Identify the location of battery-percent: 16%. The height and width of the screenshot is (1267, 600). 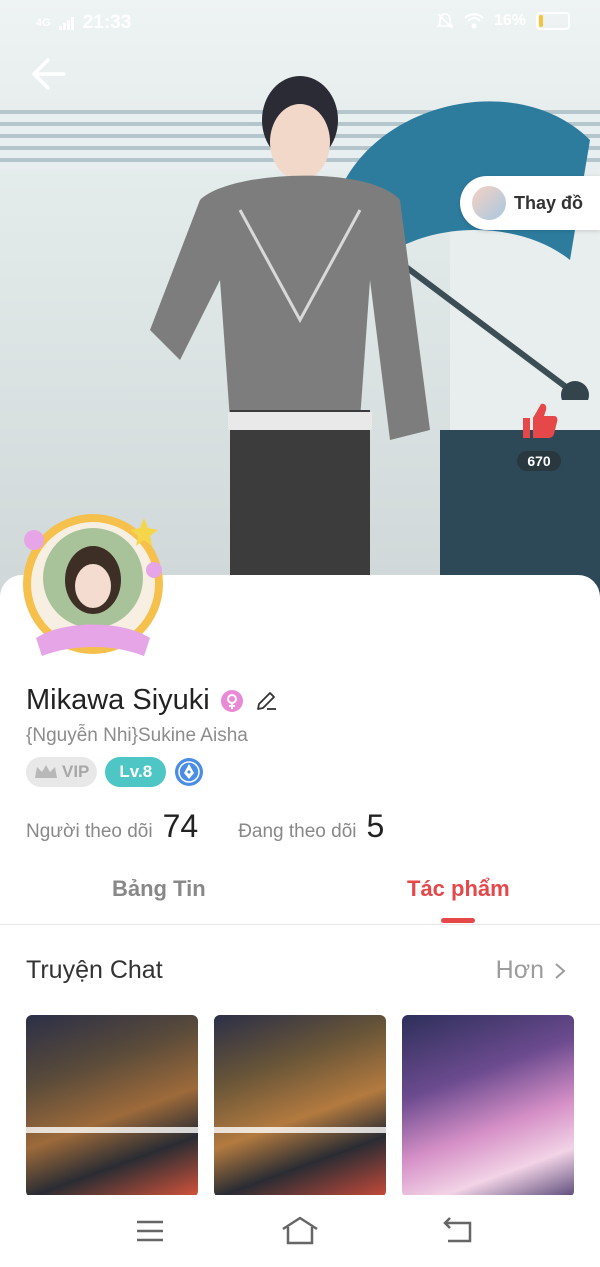
(509, 20).